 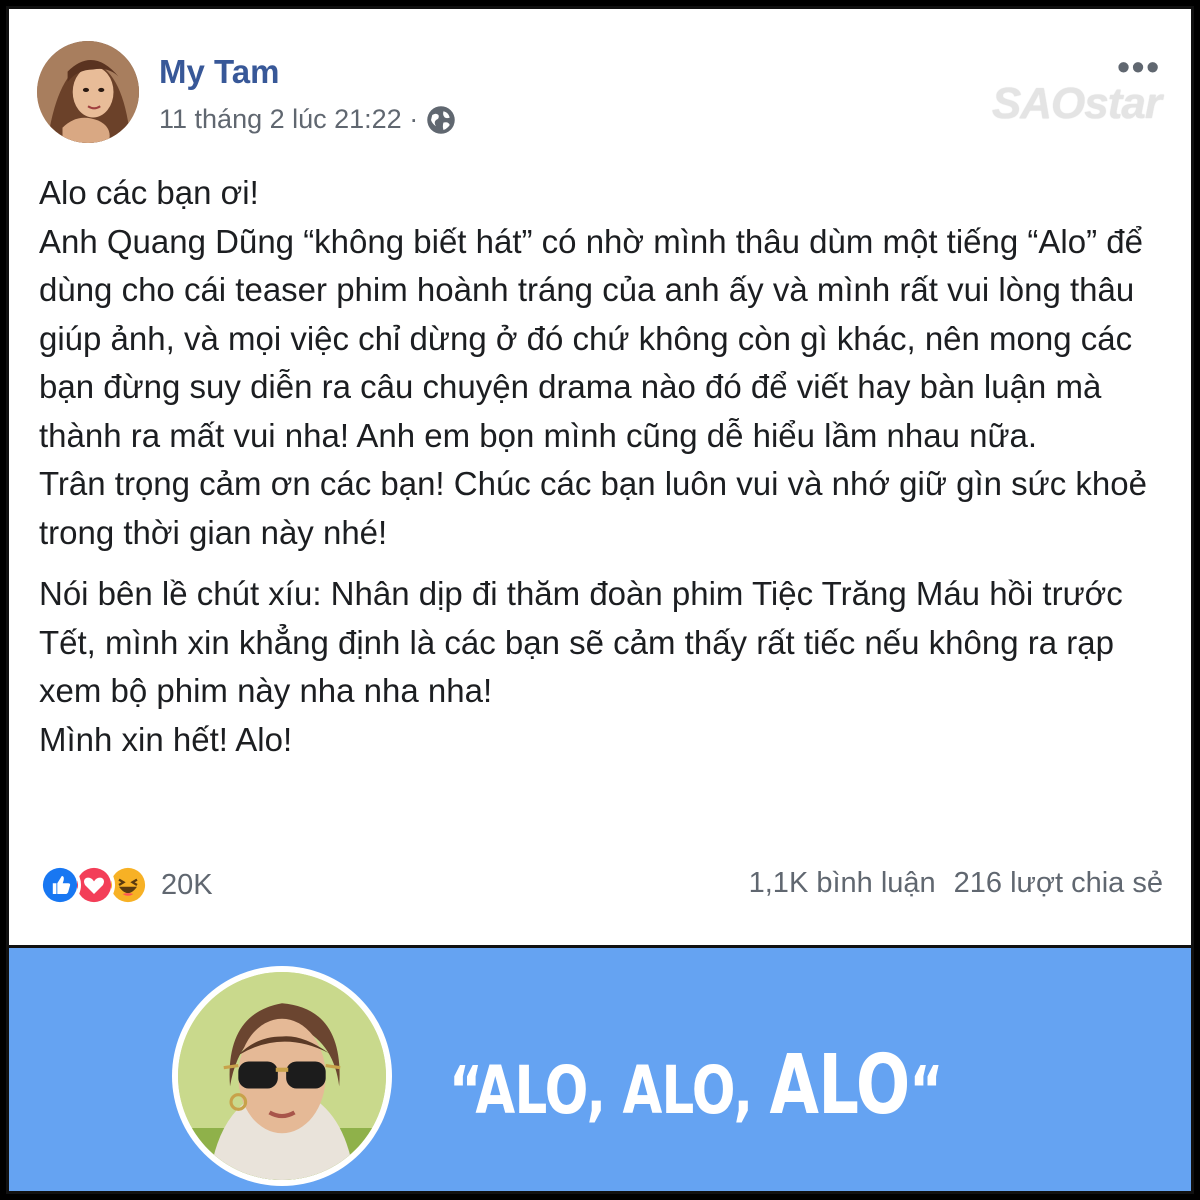 What do you see at coordinates (609, 1090) in the screenshot?
I see `quote-text-main: “ALO, ALO,` at bounding box center [609, 1090].